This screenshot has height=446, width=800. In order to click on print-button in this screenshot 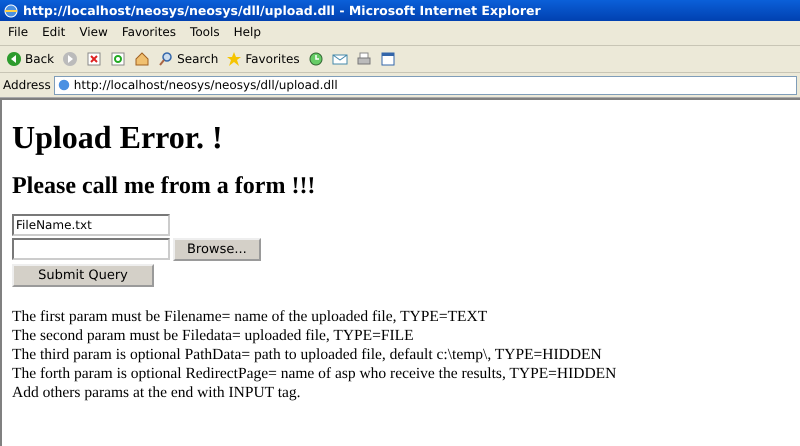, I will do `click(363, 59)`.